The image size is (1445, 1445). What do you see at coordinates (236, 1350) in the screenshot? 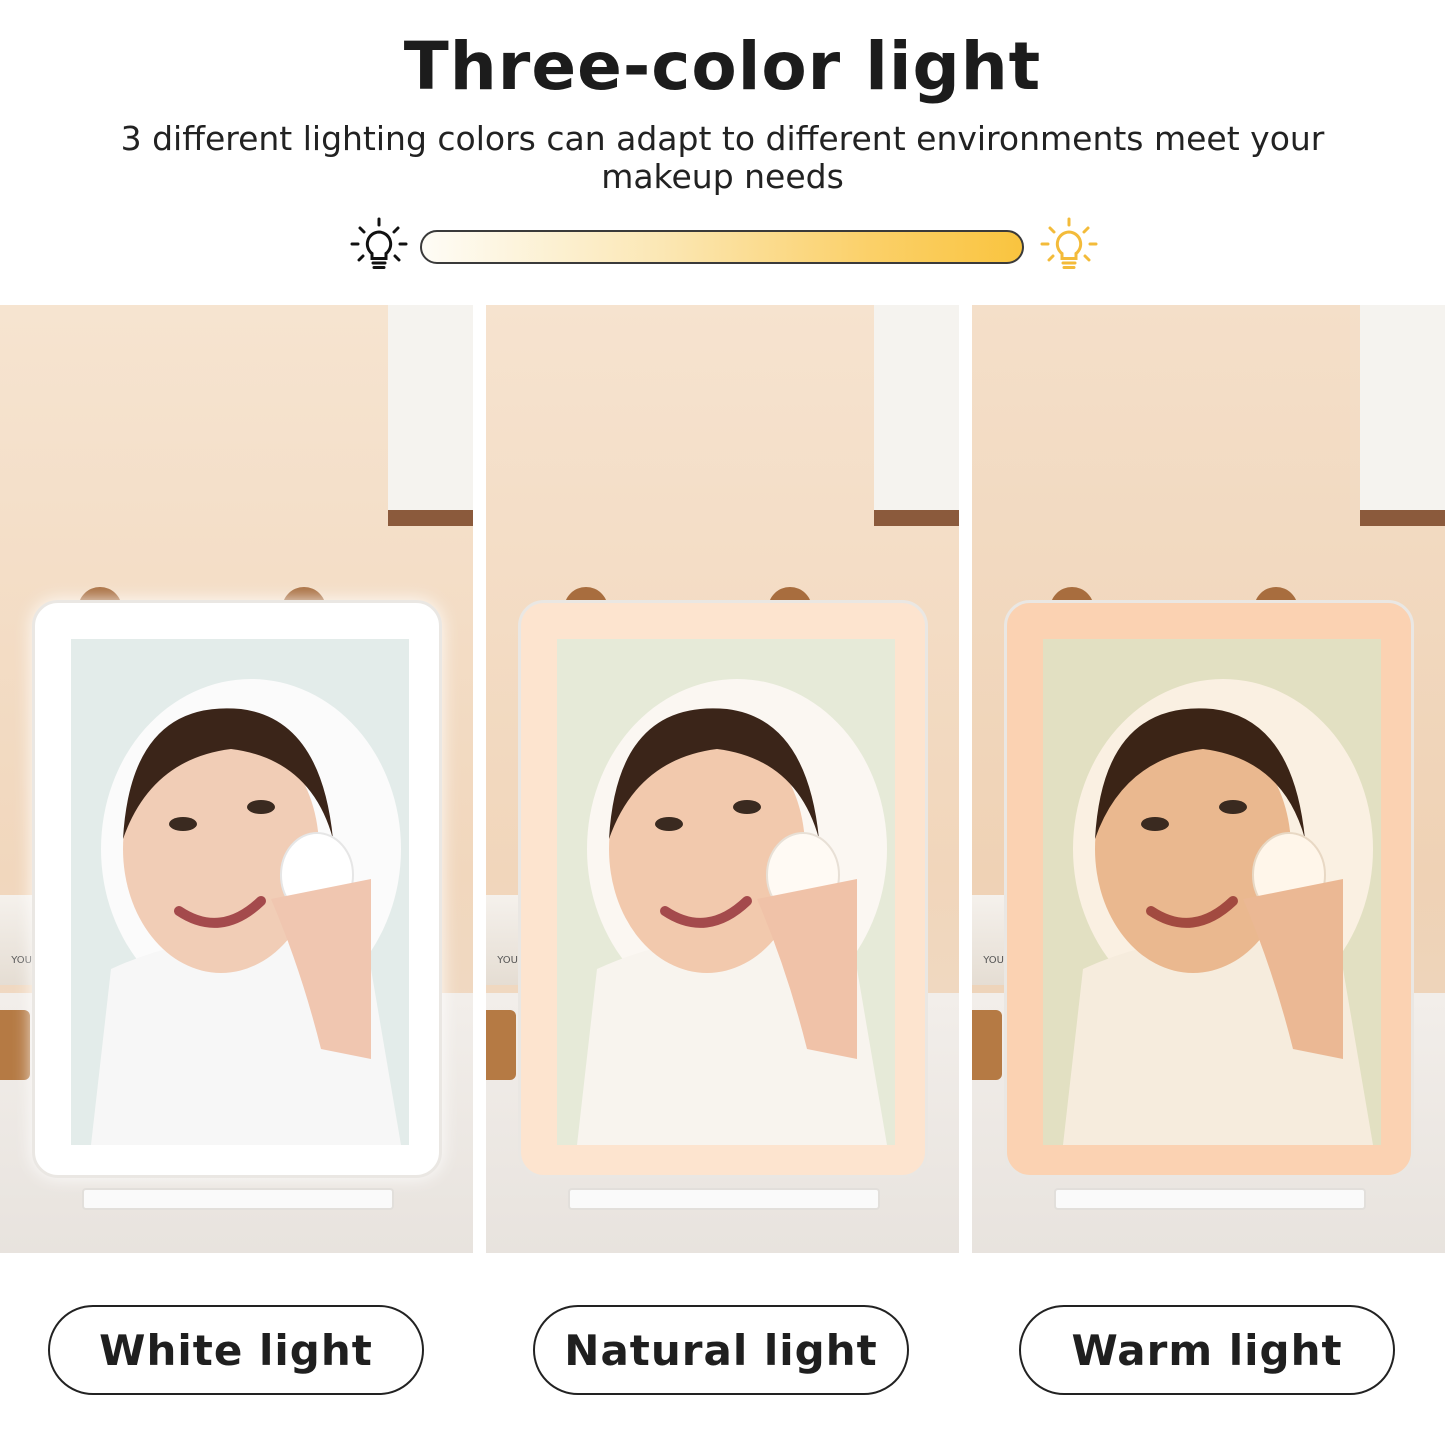
I see `label-white-light: White light` at bounding box center [236, 1350].